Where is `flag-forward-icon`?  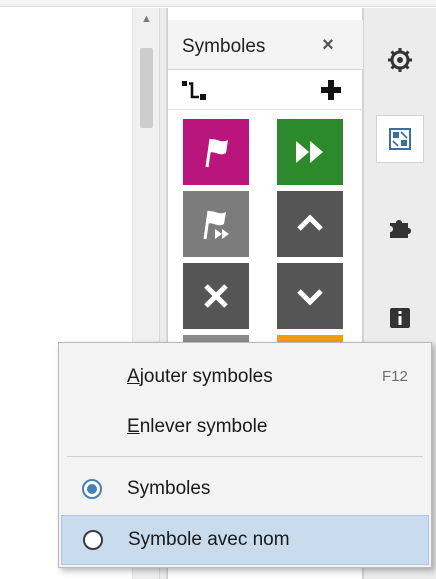 flag-forward-icon is located at coordinates (216, 225).